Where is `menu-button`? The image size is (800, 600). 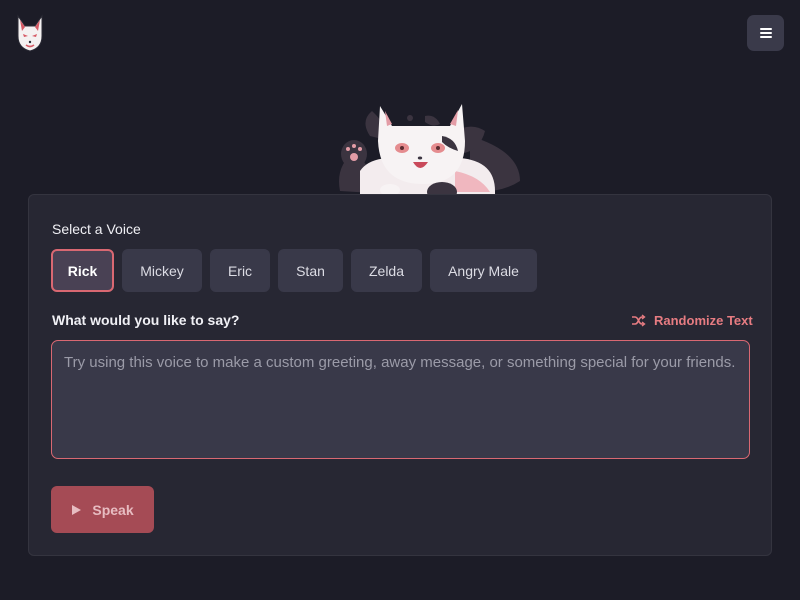
menu-button is located at coordinates (765, 33).